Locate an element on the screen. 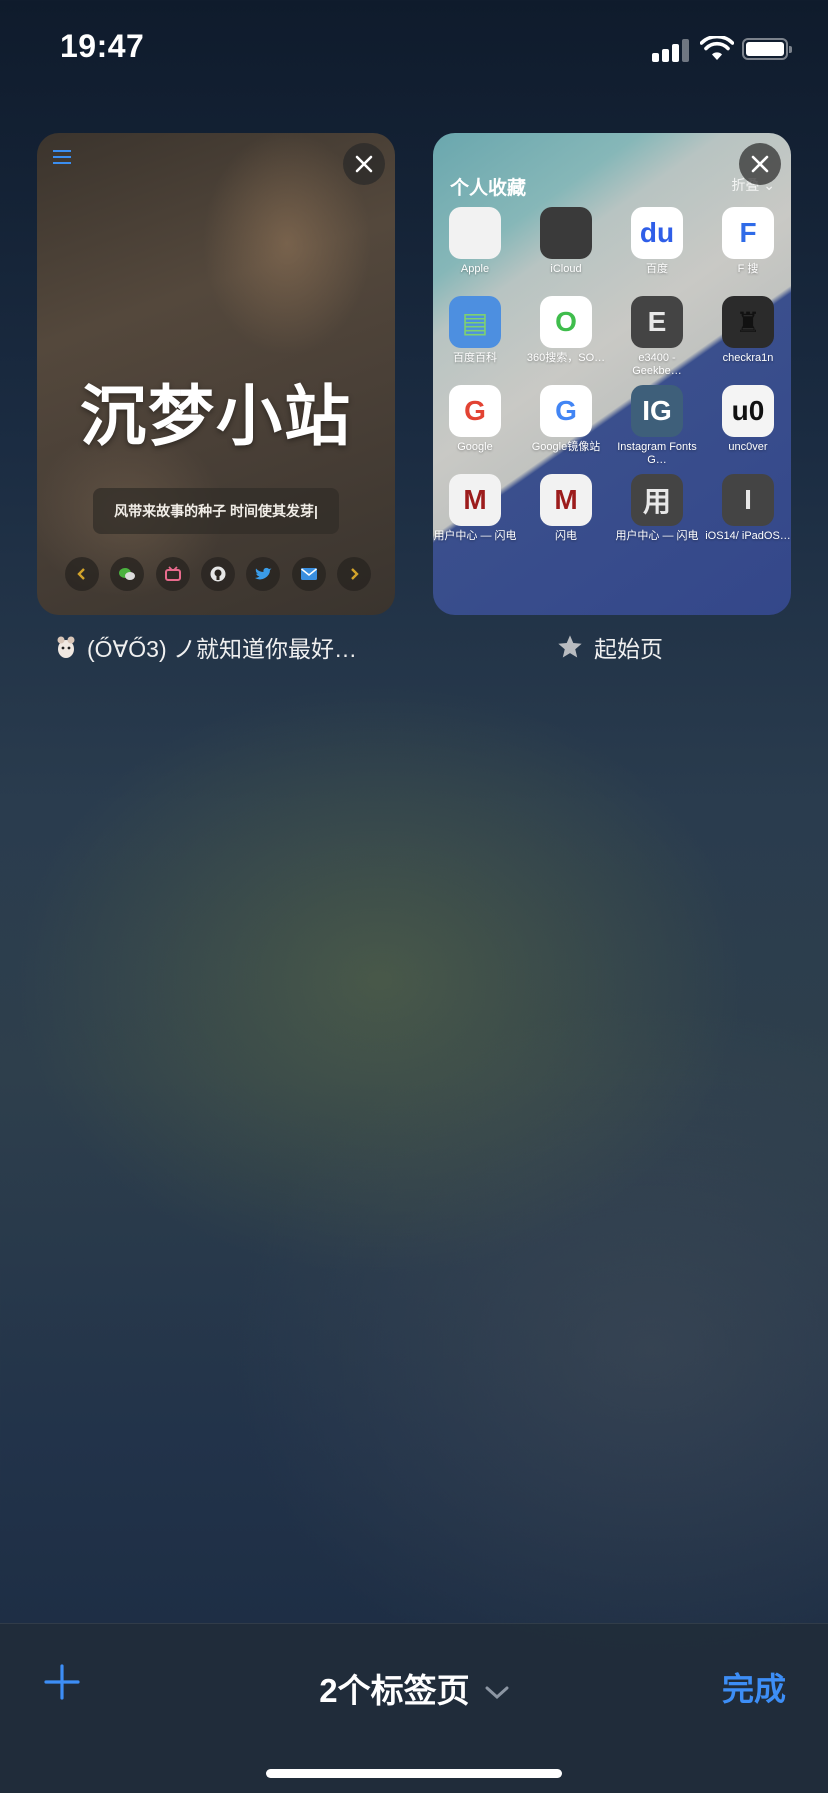 The width and height of the screenshot is (828, 1793). social-links-row is located at coordinates (218, 575).